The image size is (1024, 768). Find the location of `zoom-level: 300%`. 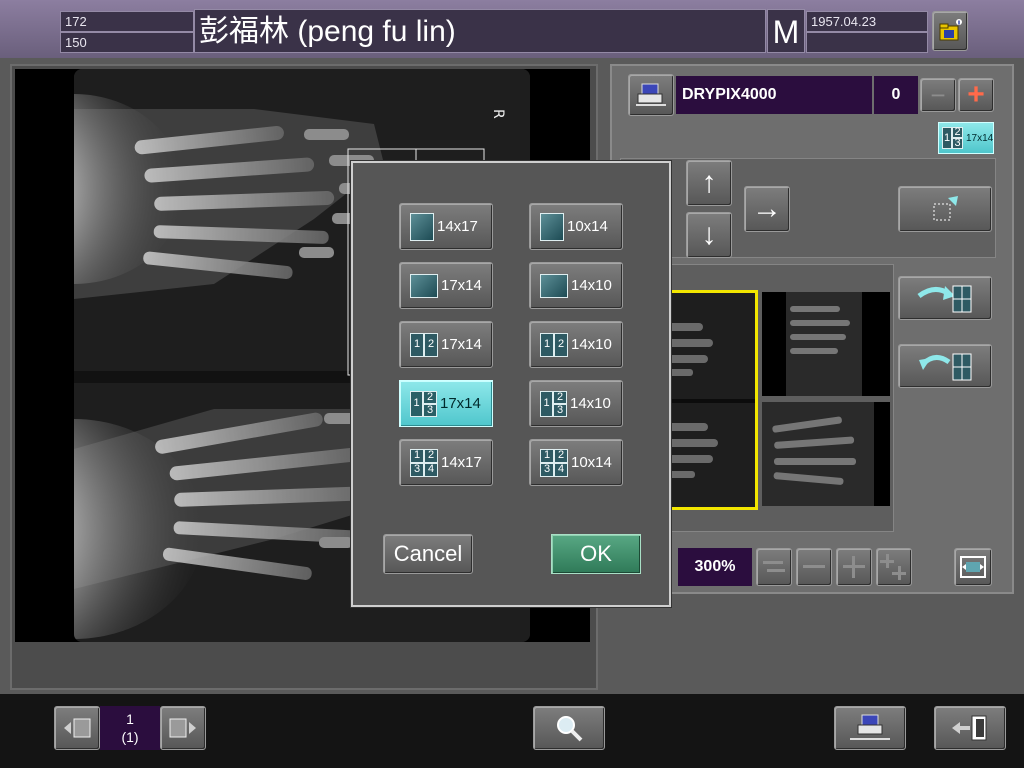

zoom-level: 300% is located at coordinates (715, 567).